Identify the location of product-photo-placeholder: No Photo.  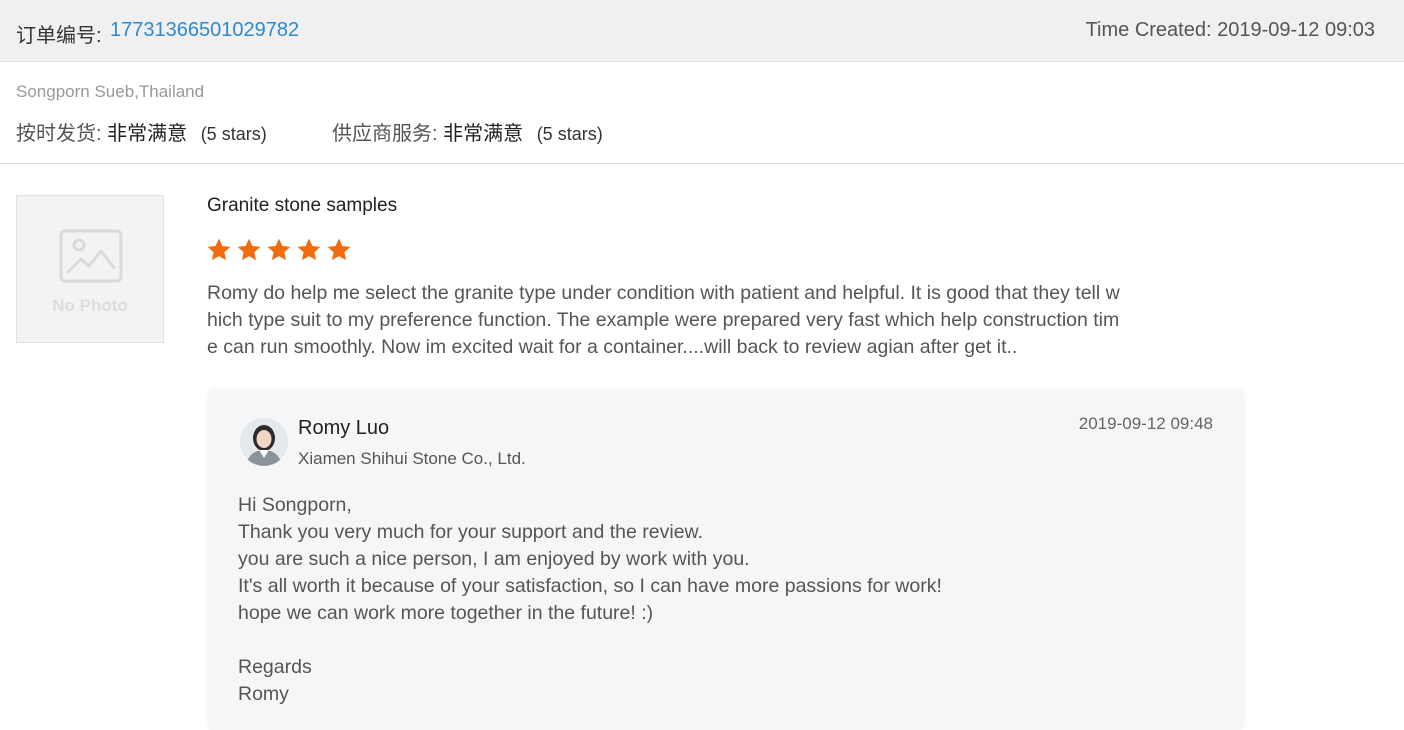
(90, 269).